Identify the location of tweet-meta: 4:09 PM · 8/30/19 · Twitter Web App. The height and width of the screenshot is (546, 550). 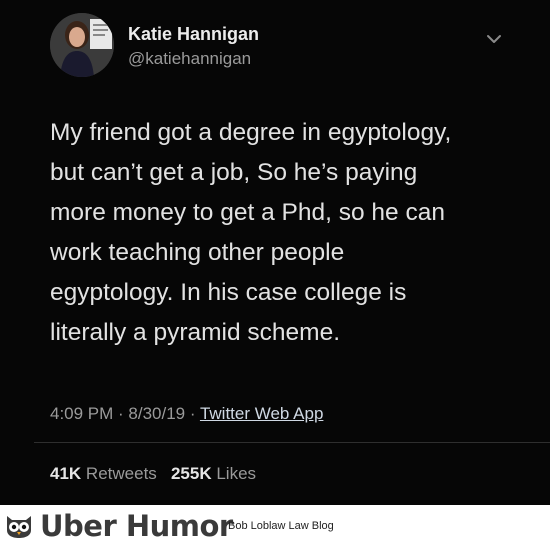
(186, 414).